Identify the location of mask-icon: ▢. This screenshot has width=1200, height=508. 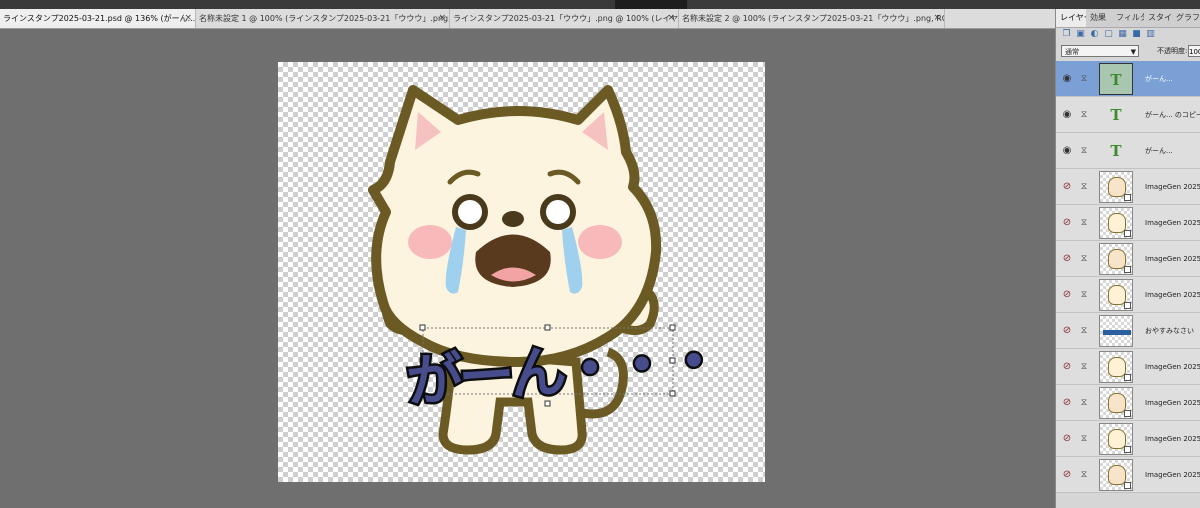
(1108, 34).